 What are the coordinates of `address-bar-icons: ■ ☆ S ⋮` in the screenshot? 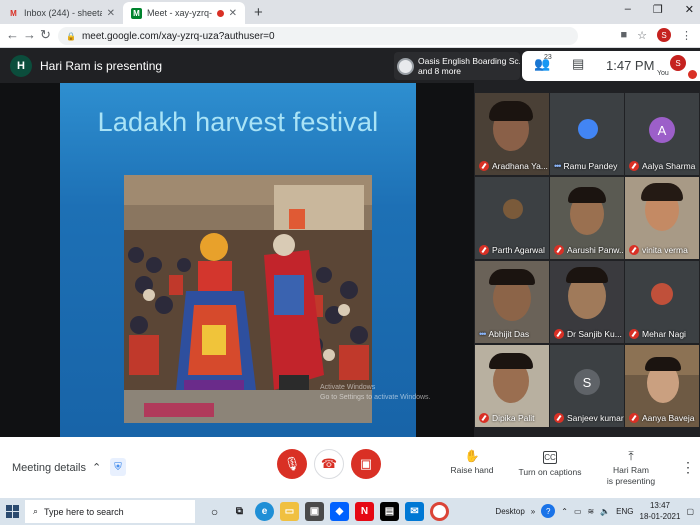 It's located at (656, 35).